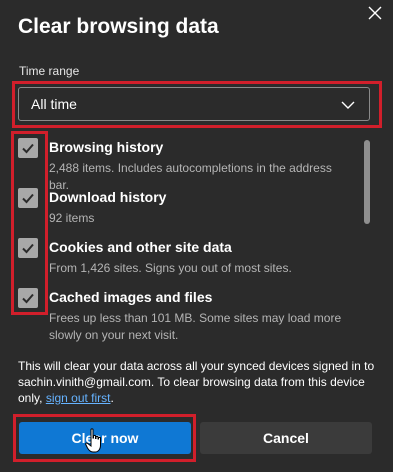 Image resolution: width=393 pixels, height=472 pixels. What do you see at coordinates (348, 105) in the screenshot?
I see `chevron-down-icon` at bounding box center [348, 105].